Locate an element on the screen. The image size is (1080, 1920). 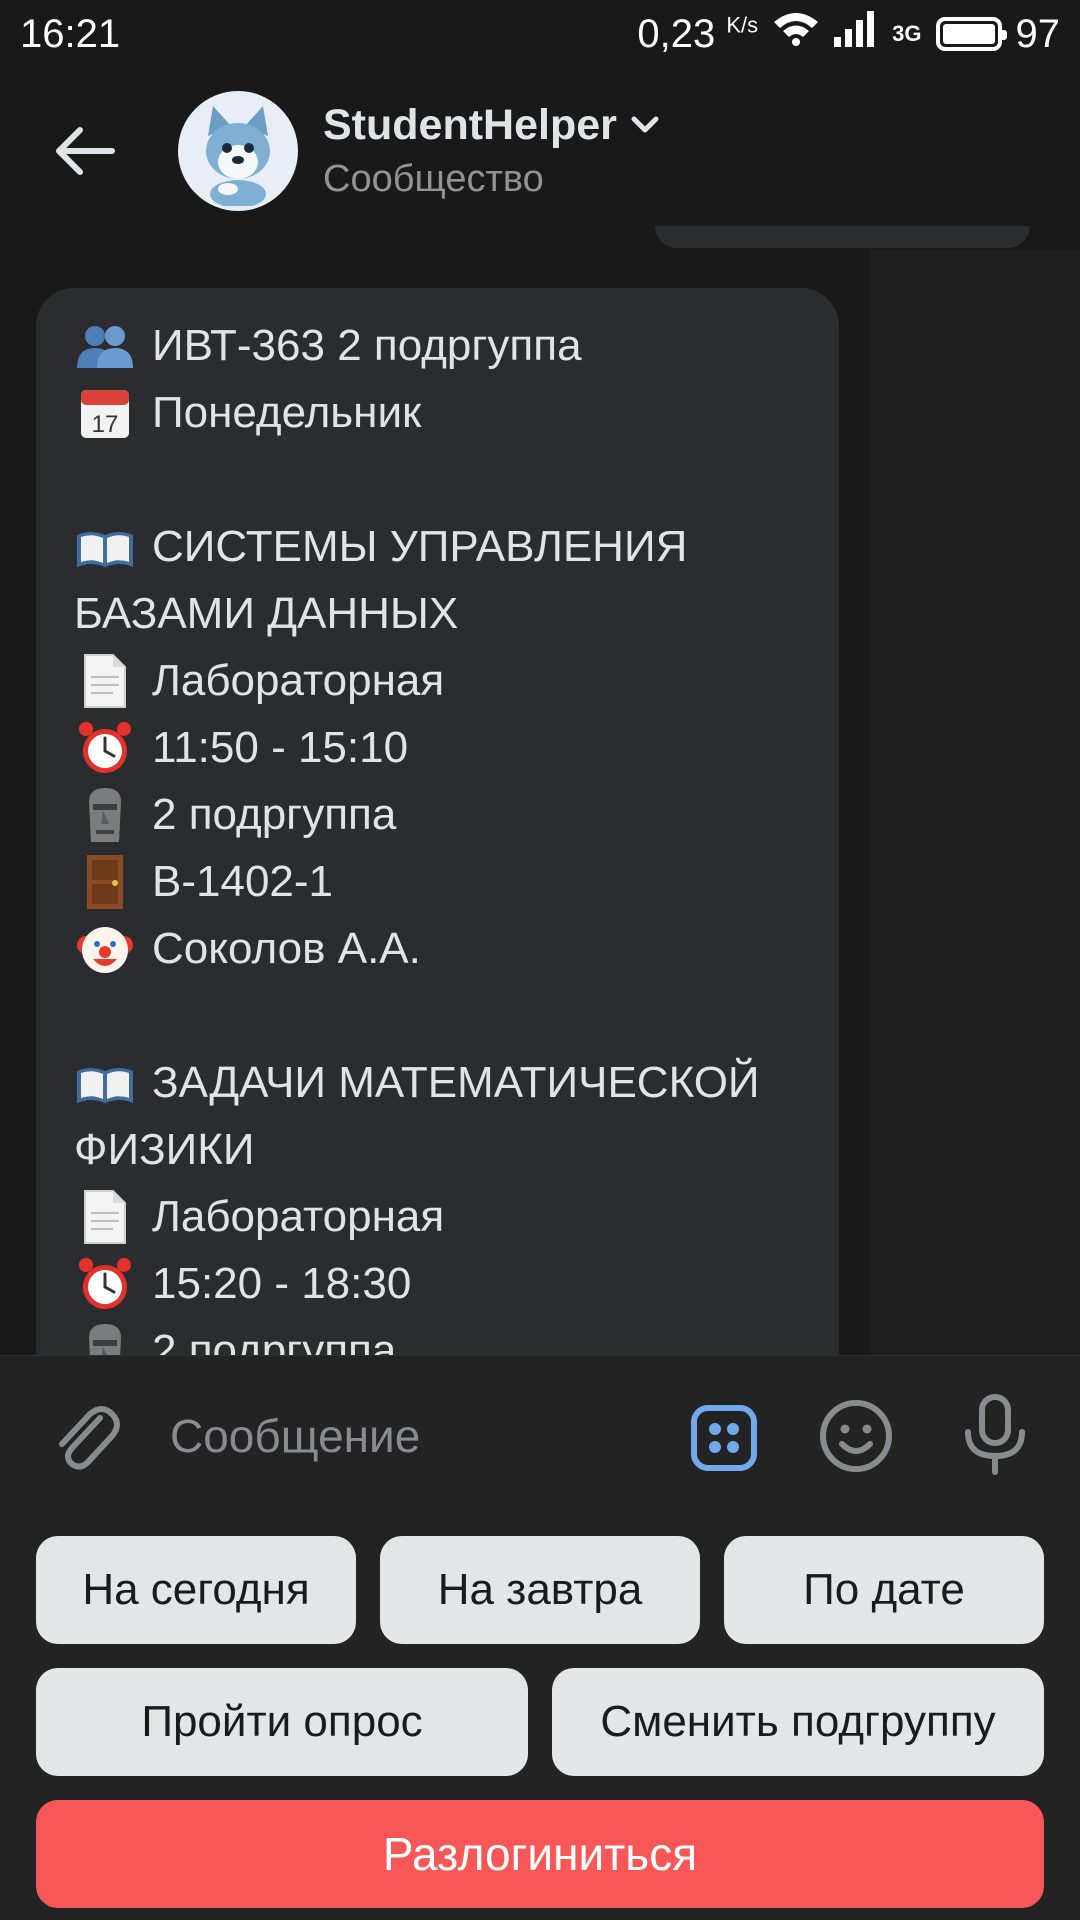
by-date-button: По дате is located at coordinates (884, 1590).